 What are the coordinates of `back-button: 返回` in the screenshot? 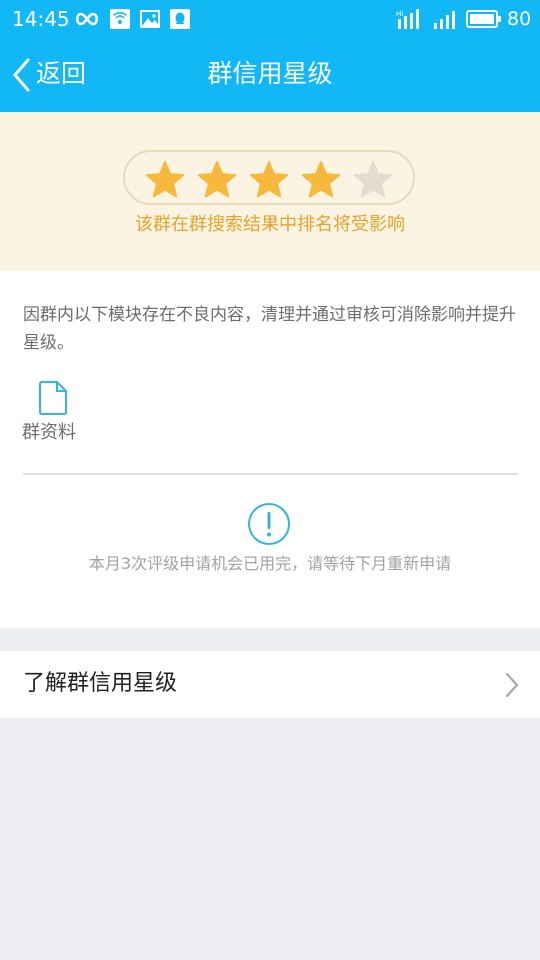 It's located at (58, 75).